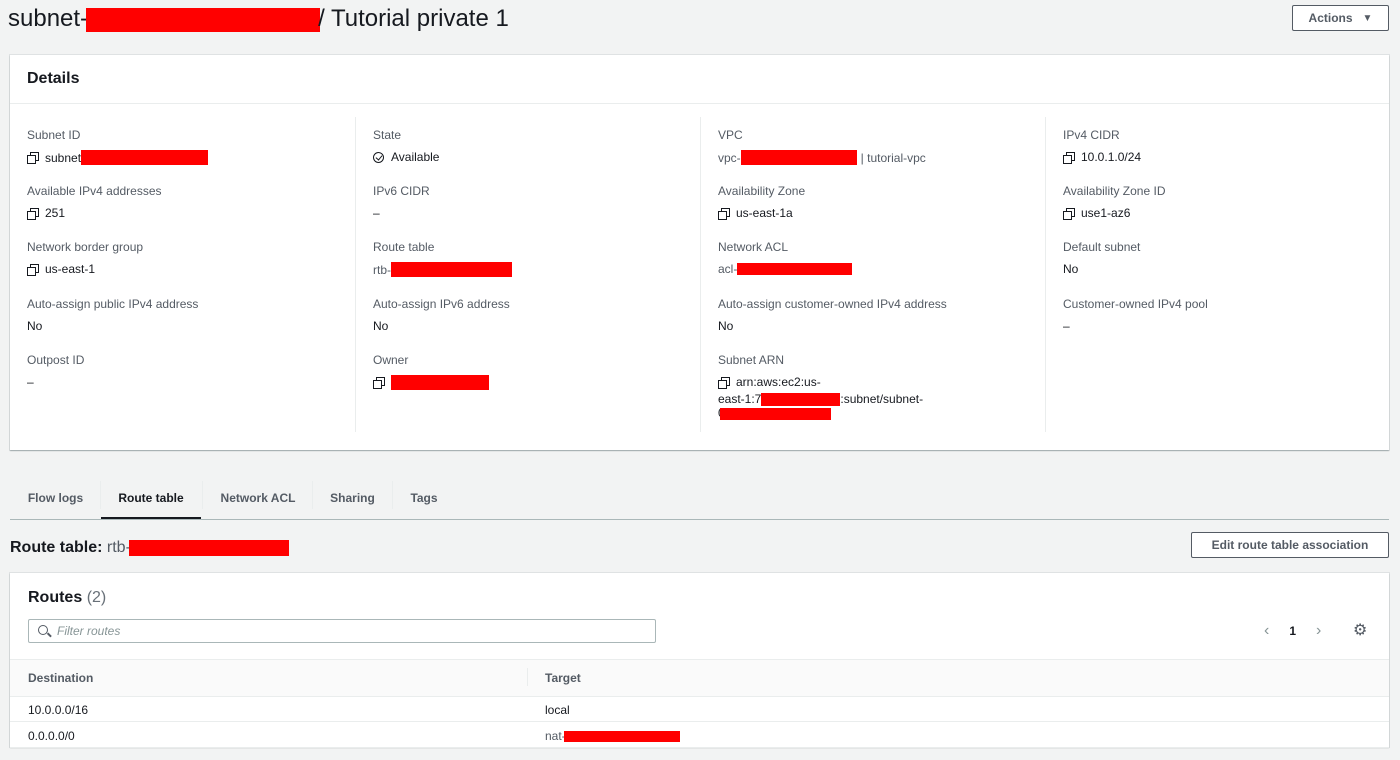 This screenshot has width=1400, height=760. What do you see at coordinates (1340, 18) in the screenshot?
I see `actions-button: Actions ▼` at bounding box center [1340, 18].